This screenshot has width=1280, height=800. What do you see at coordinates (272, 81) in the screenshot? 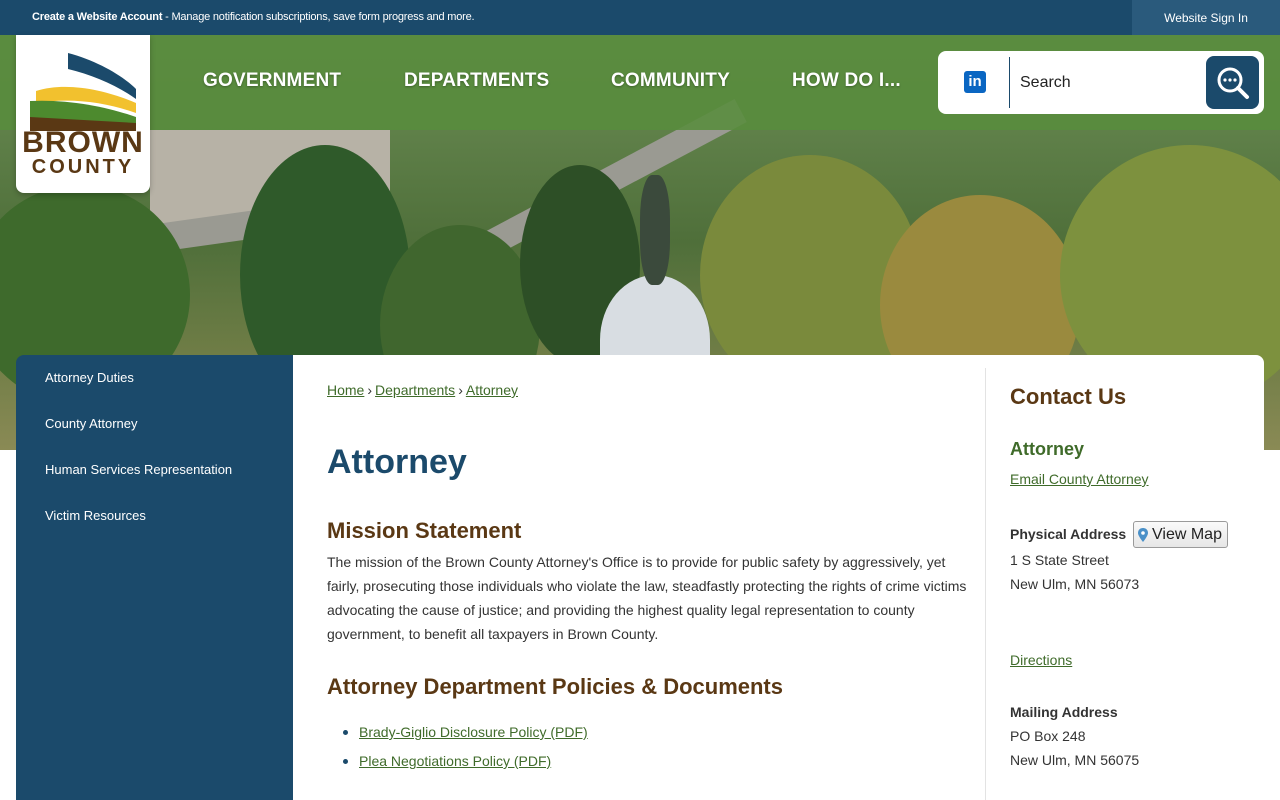
I see `nav-government: GOVERNMENT` at bounding box center [272, 81].